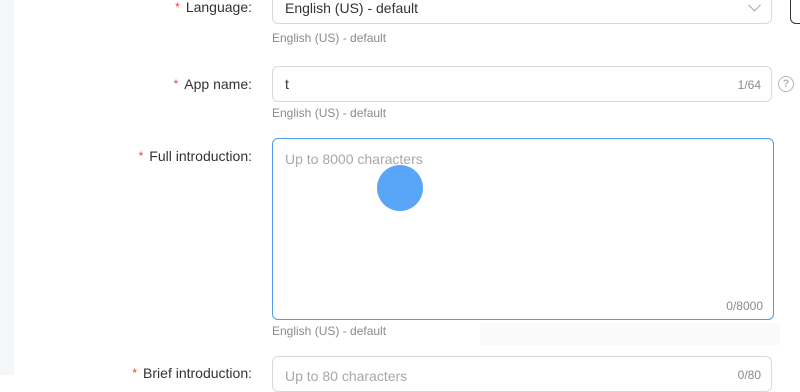  What do you see at coordinates (212, 84) in the screenshot?
I see `app-name-label: * App name:` at bounding box center [212, 84].